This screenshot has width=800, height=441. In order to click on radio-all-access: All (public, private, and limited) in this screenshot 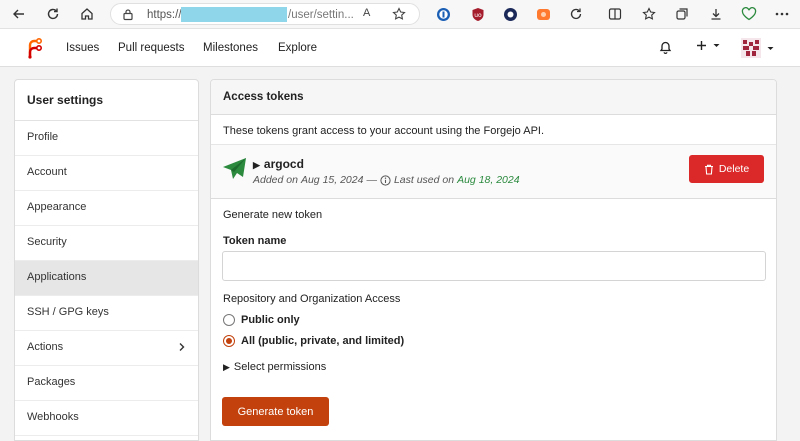, I will do `click(313, 341)`.